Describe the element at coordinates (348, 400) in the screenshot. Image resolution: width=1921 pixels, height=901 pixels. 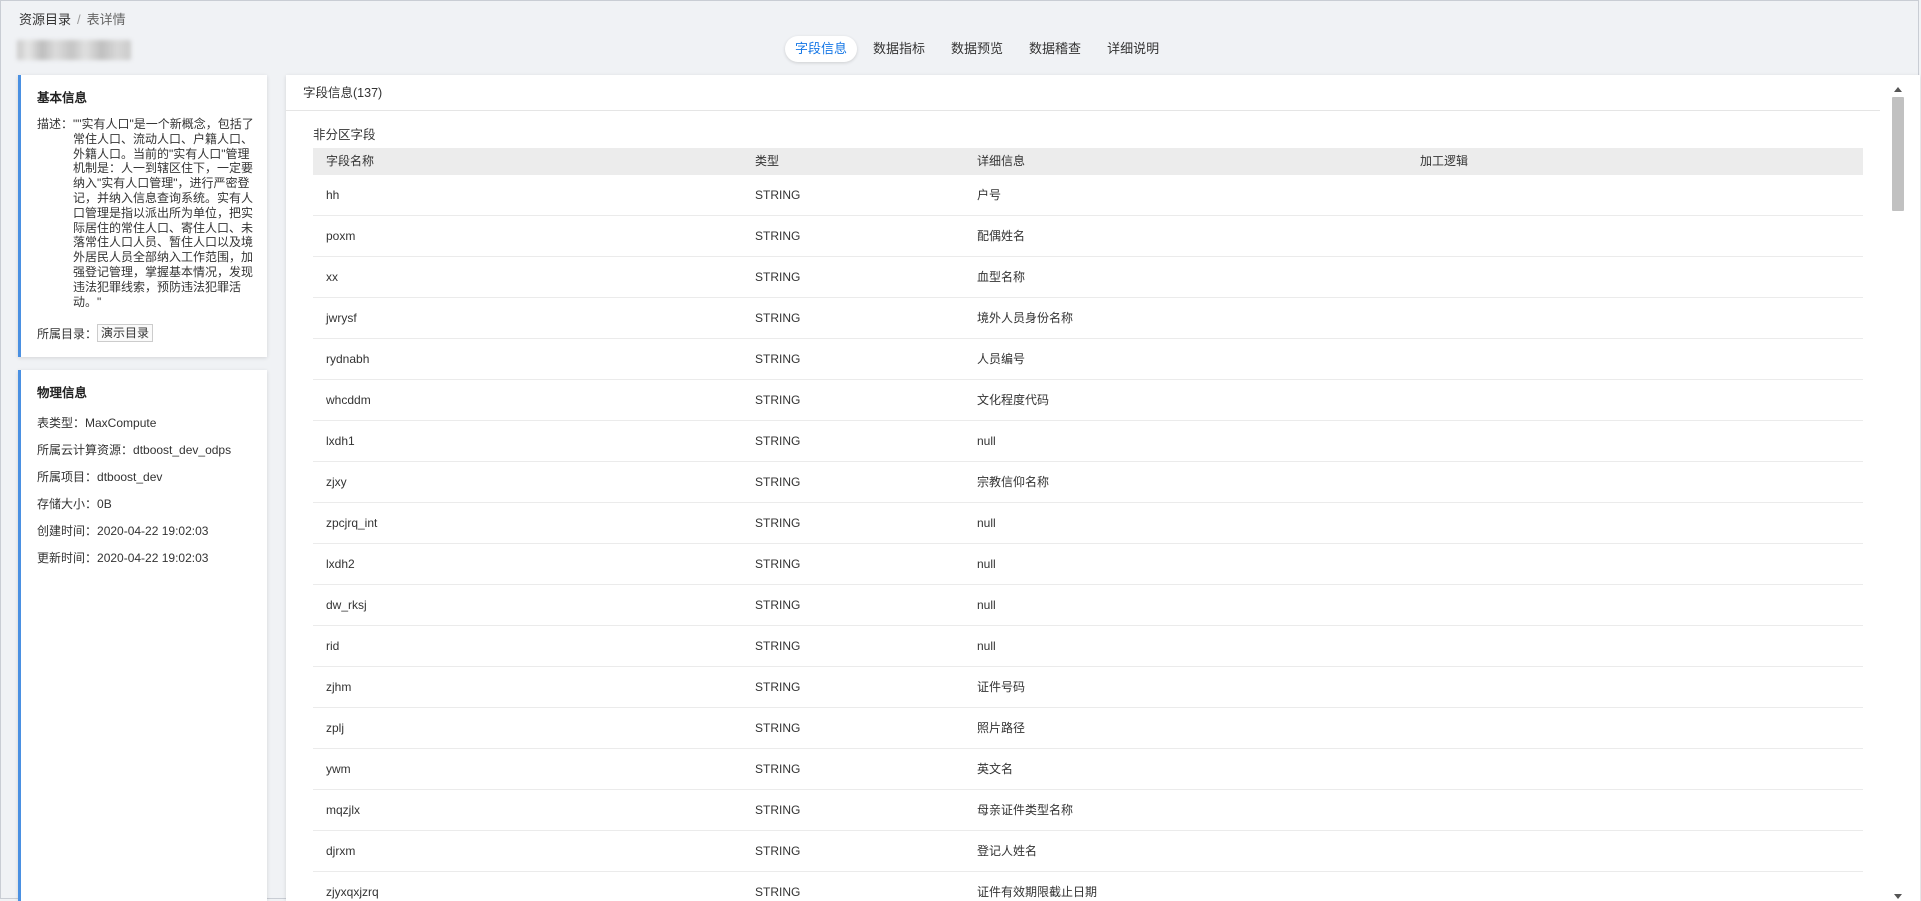
I see `cell-field-name: whcddm` at that location.